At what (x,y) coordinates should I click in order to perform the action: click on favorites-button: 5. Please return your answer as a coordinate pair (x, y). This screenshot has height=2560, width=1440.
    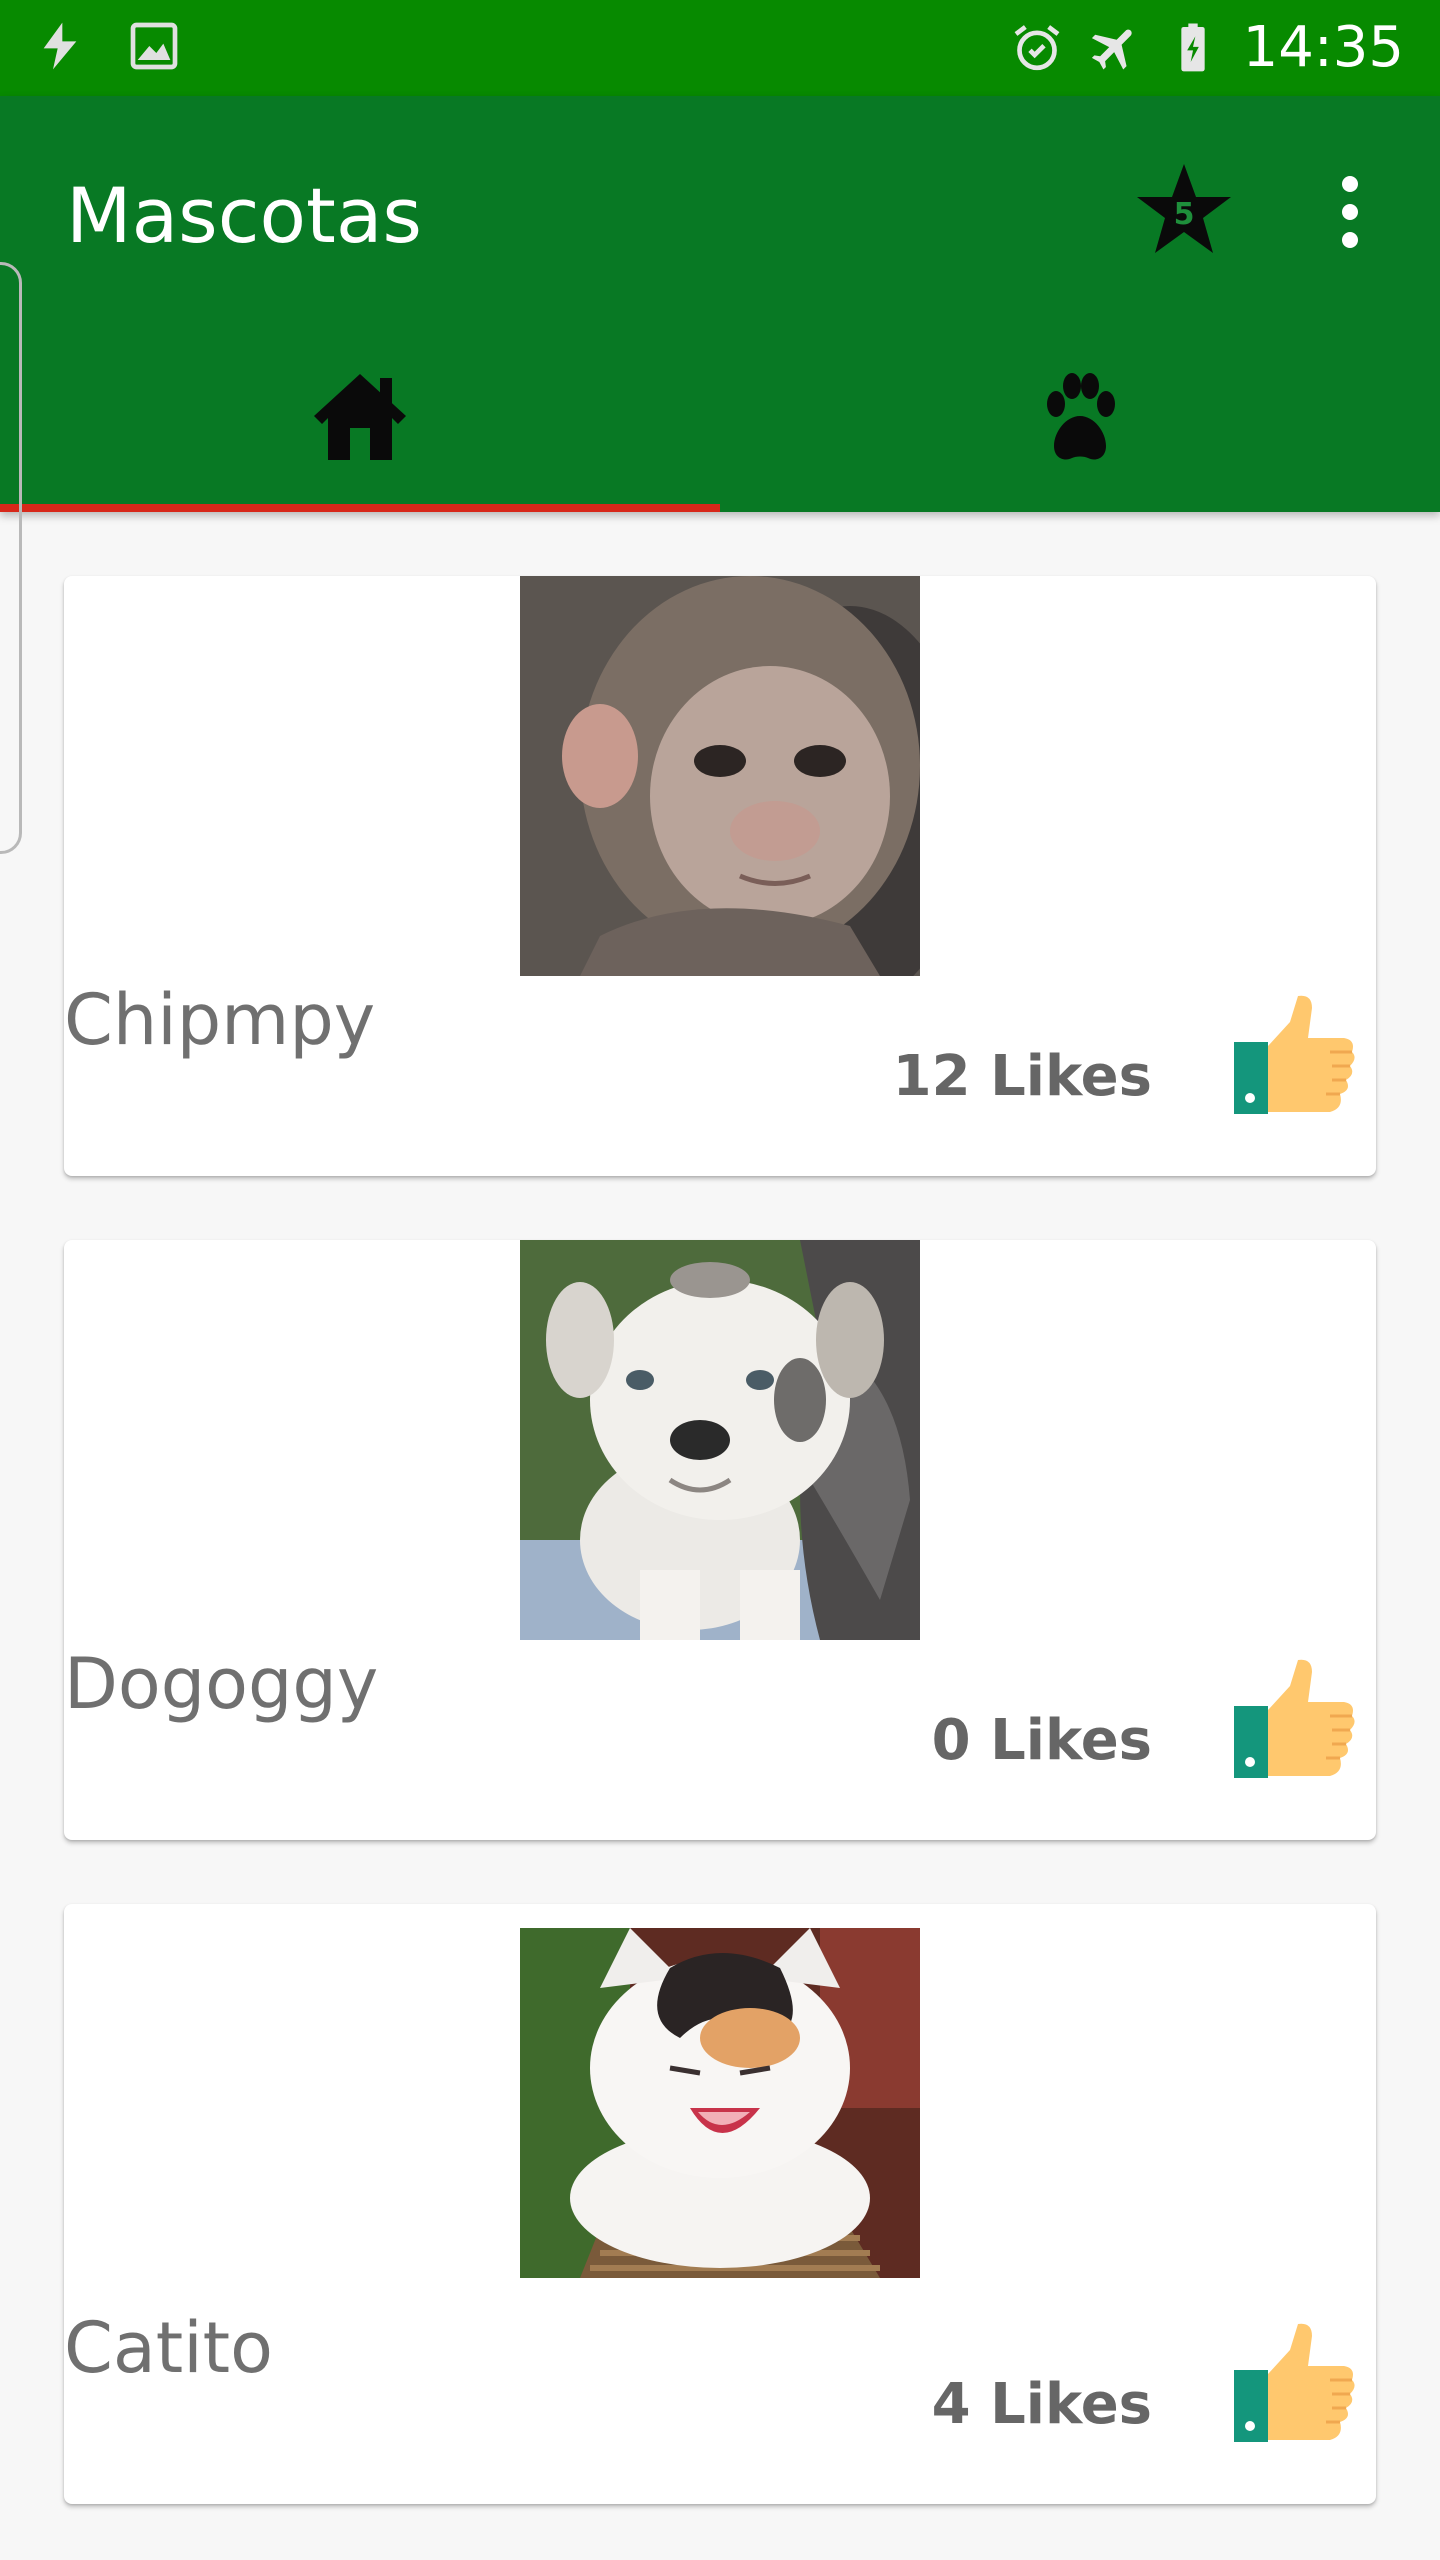
    Looking at the image, I should click on (1184, 210).